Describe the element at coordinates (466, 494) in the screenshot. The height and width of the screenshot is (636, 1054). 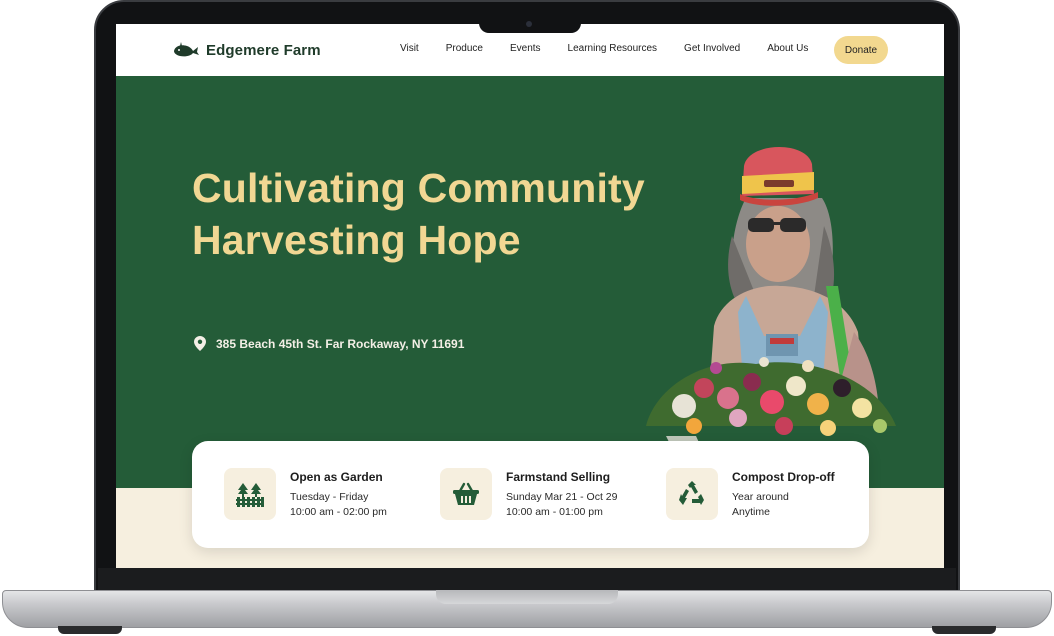
I see `basket-icon` at that location.